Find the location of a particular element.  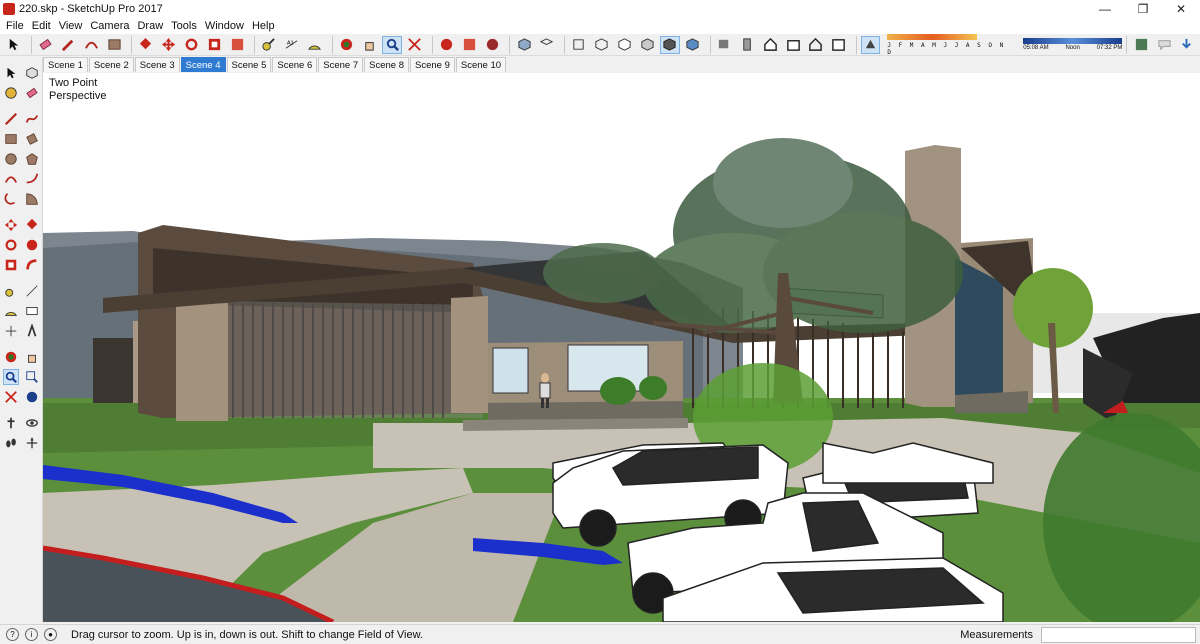

move-tool-icon is located at coordinates (11, 225).